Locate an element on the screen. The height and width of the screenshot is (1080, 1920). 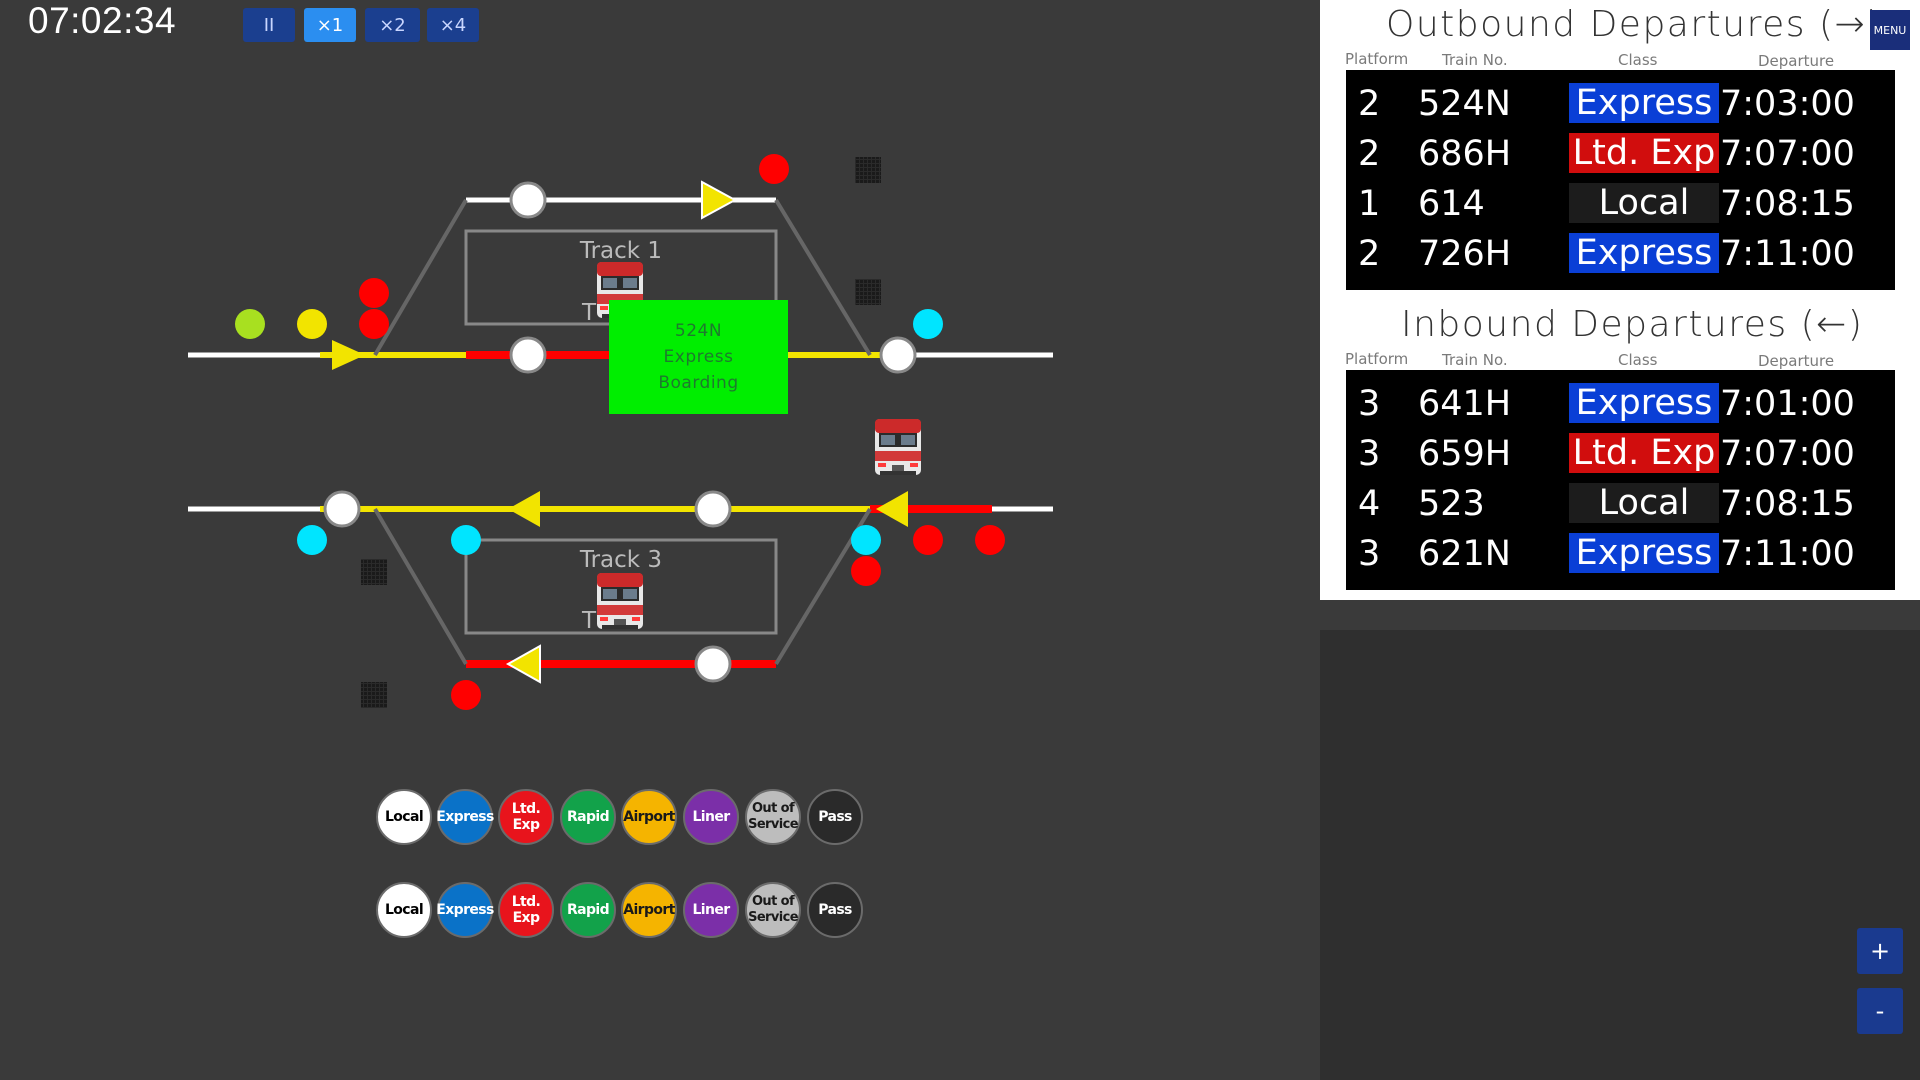
zoom-in-button: + is located at coordinates (1880, 951).